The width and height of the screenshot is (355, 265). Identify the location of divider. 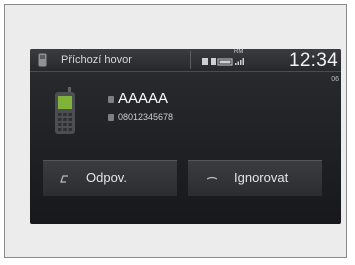
(190, 60).